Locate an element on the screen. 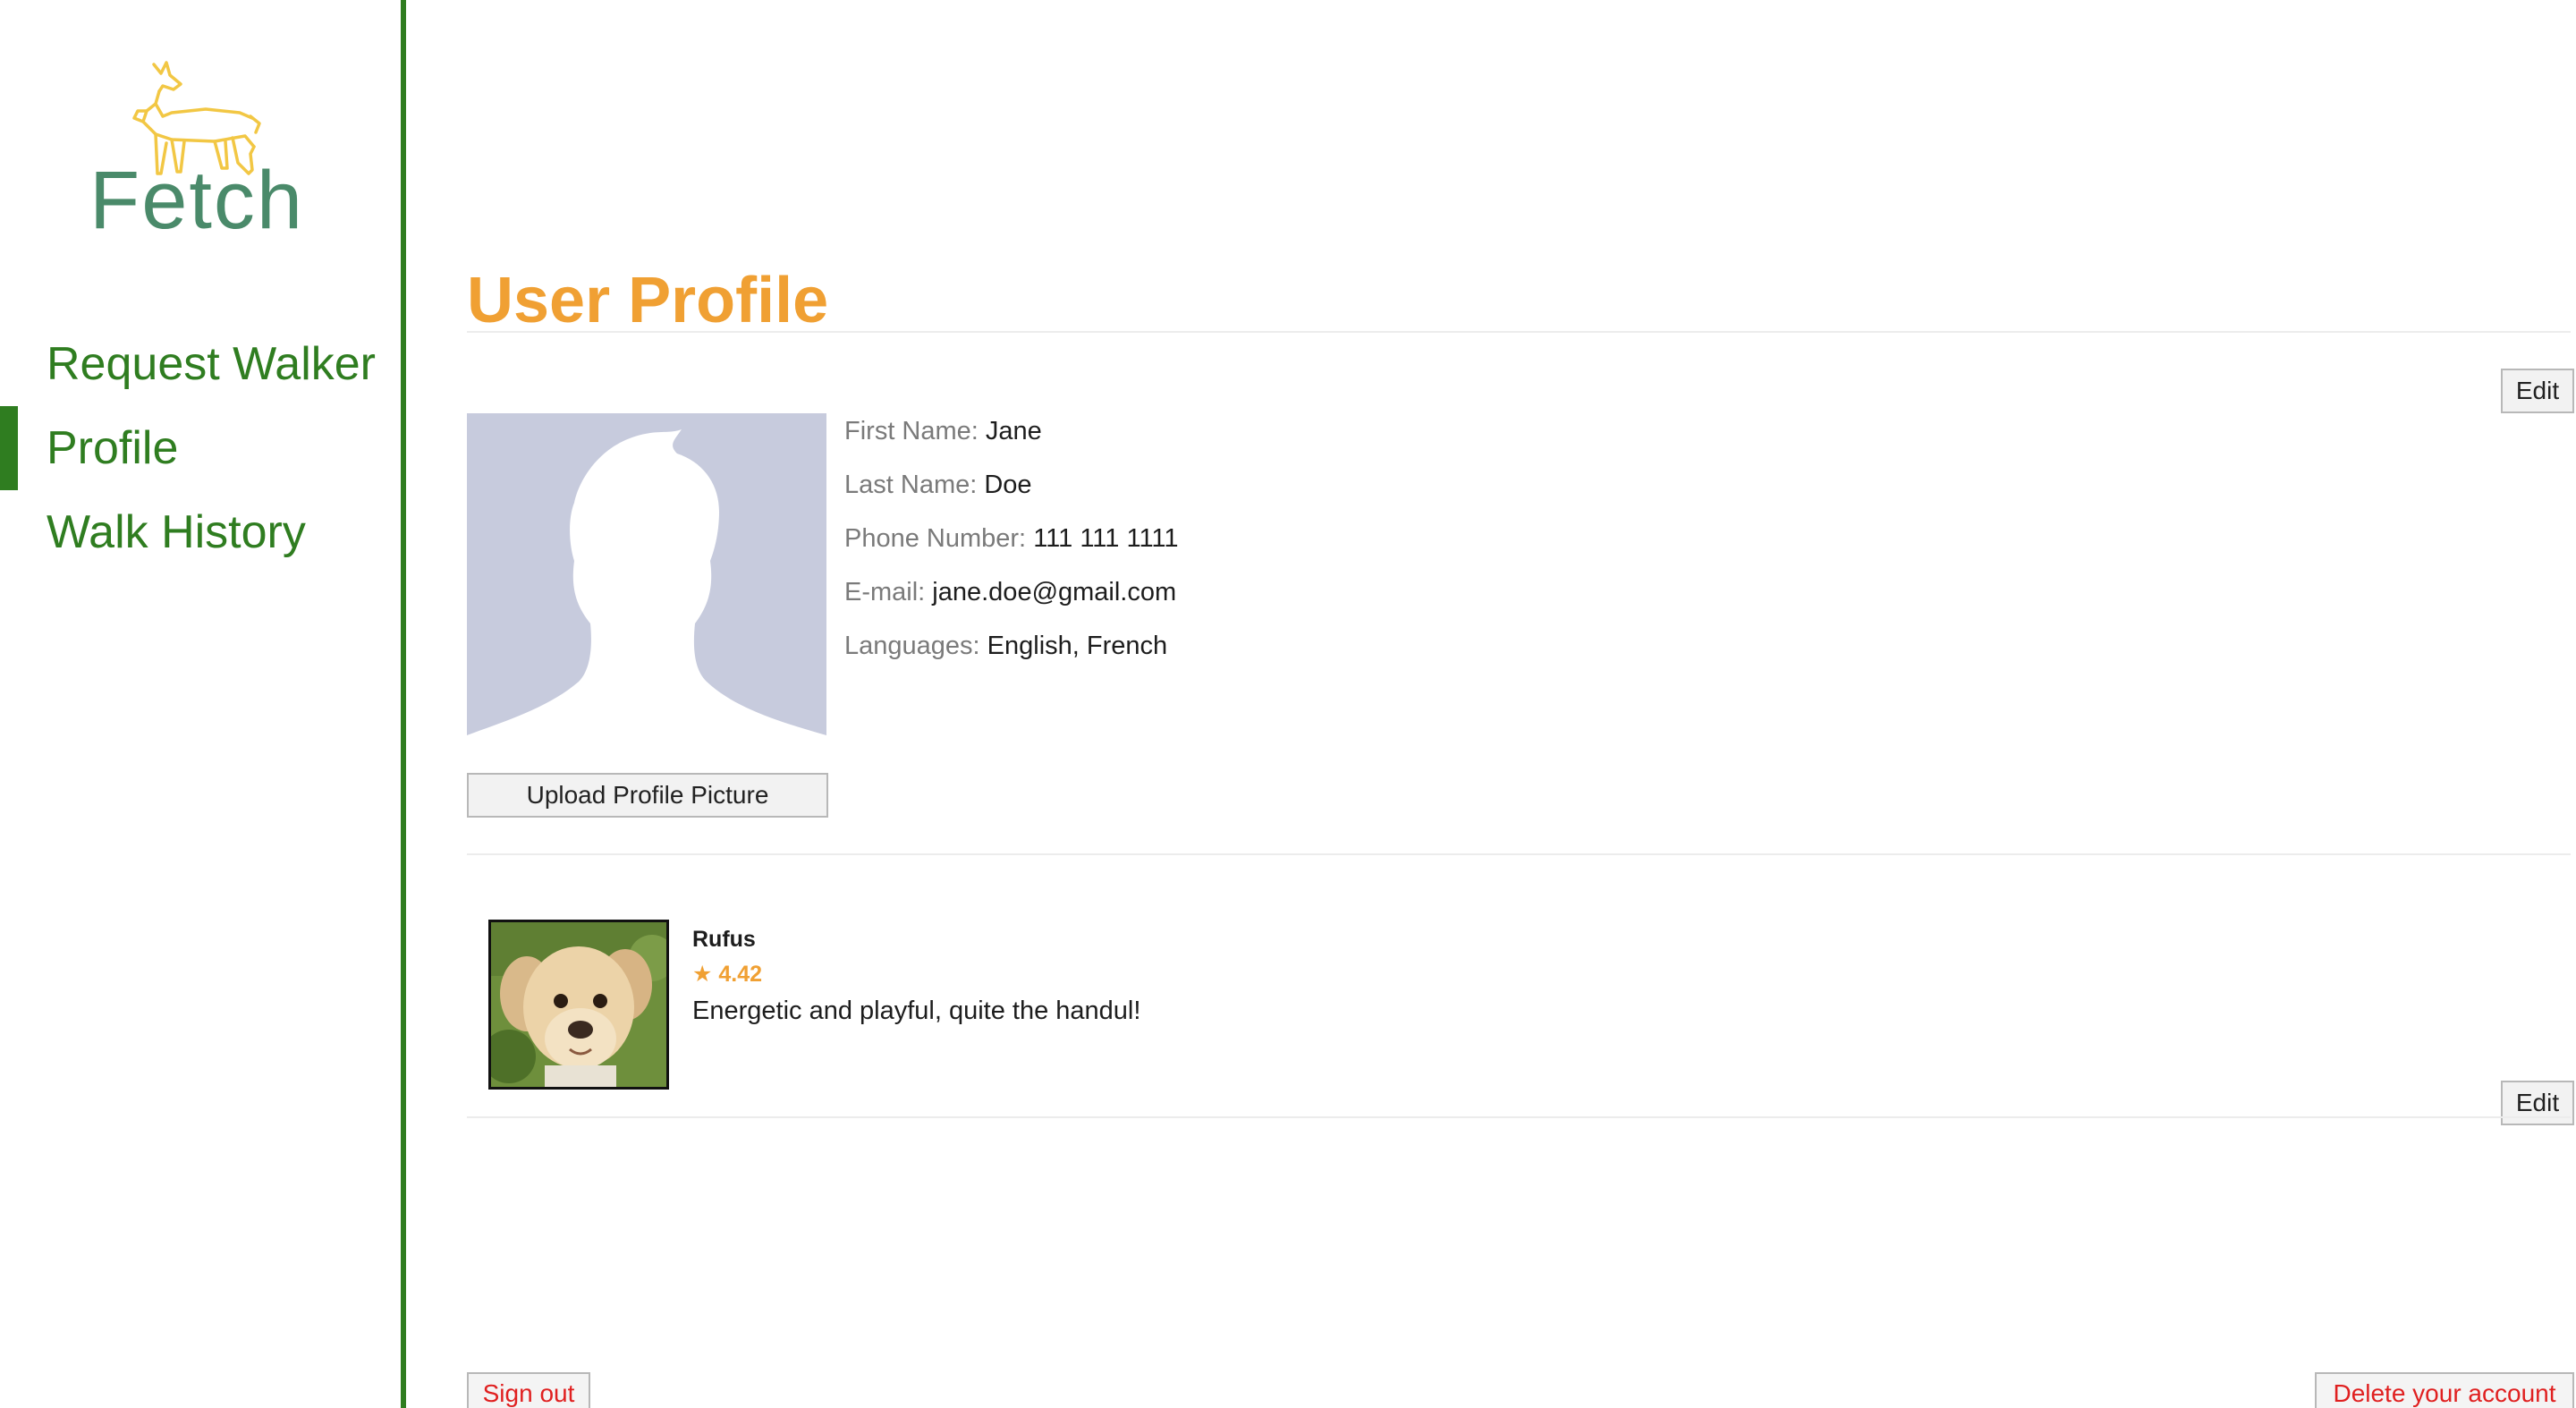 Image resolution: width=2576 pixels, height=1408 pixels. fetch-logo: Fetch is located at coordinates (205, 153).